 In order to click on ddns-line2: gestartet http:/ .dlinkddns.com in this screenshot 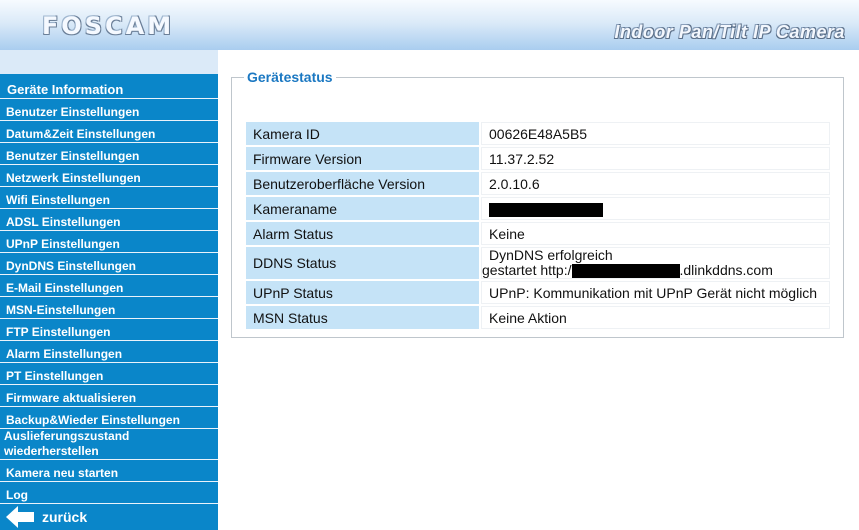, I will do `click(655, 270)`.